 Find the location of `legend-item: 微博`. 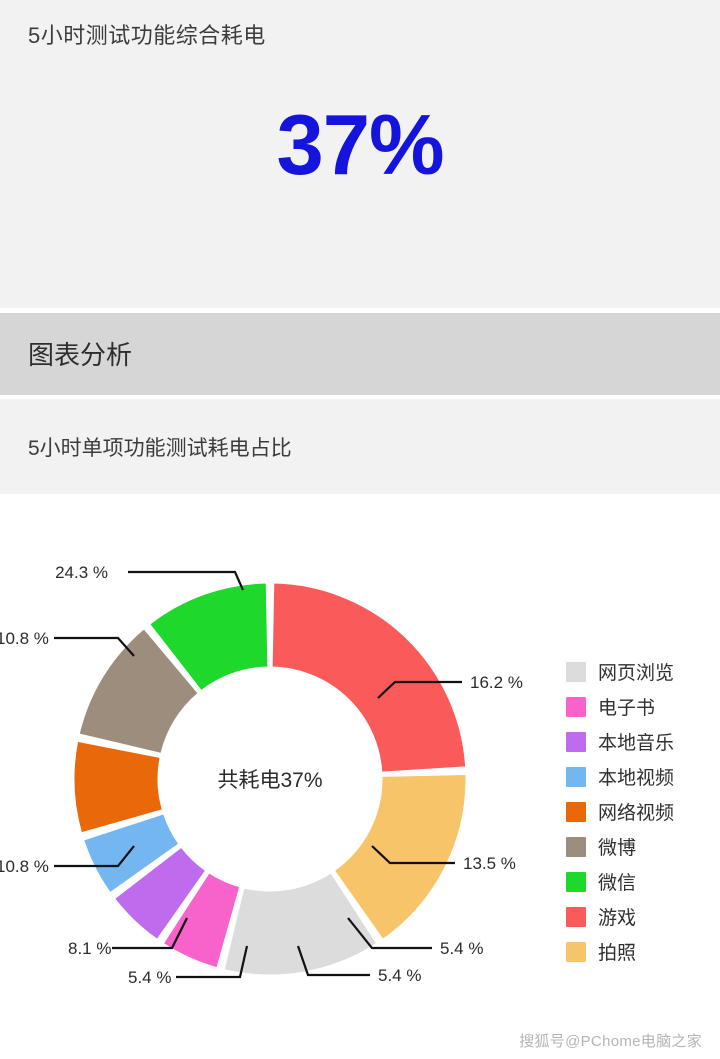

legend-item: 微博 is located at coordinates (641, 846).